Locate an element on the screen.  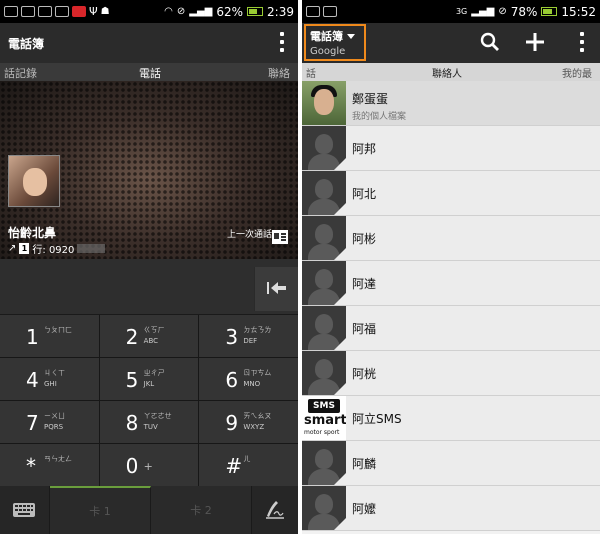
key-0: 0 + is located at coordinates (149, 465).